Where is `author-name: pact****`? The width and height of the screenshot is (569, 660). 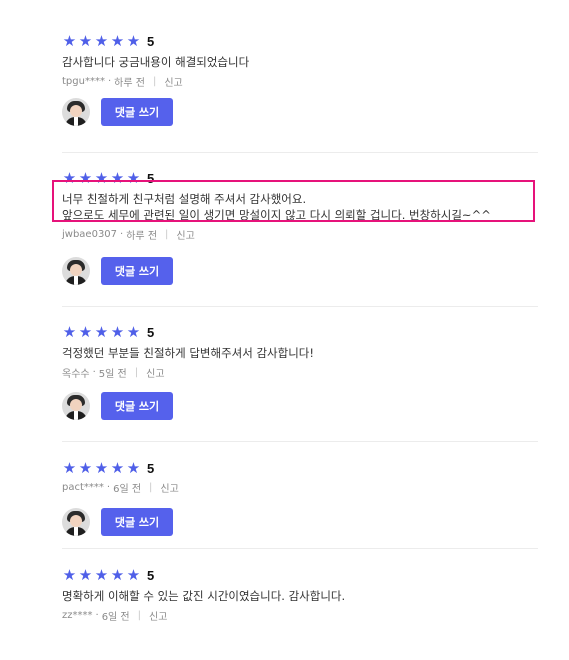 author-name: pact**** is located at coordinates (83, 487).